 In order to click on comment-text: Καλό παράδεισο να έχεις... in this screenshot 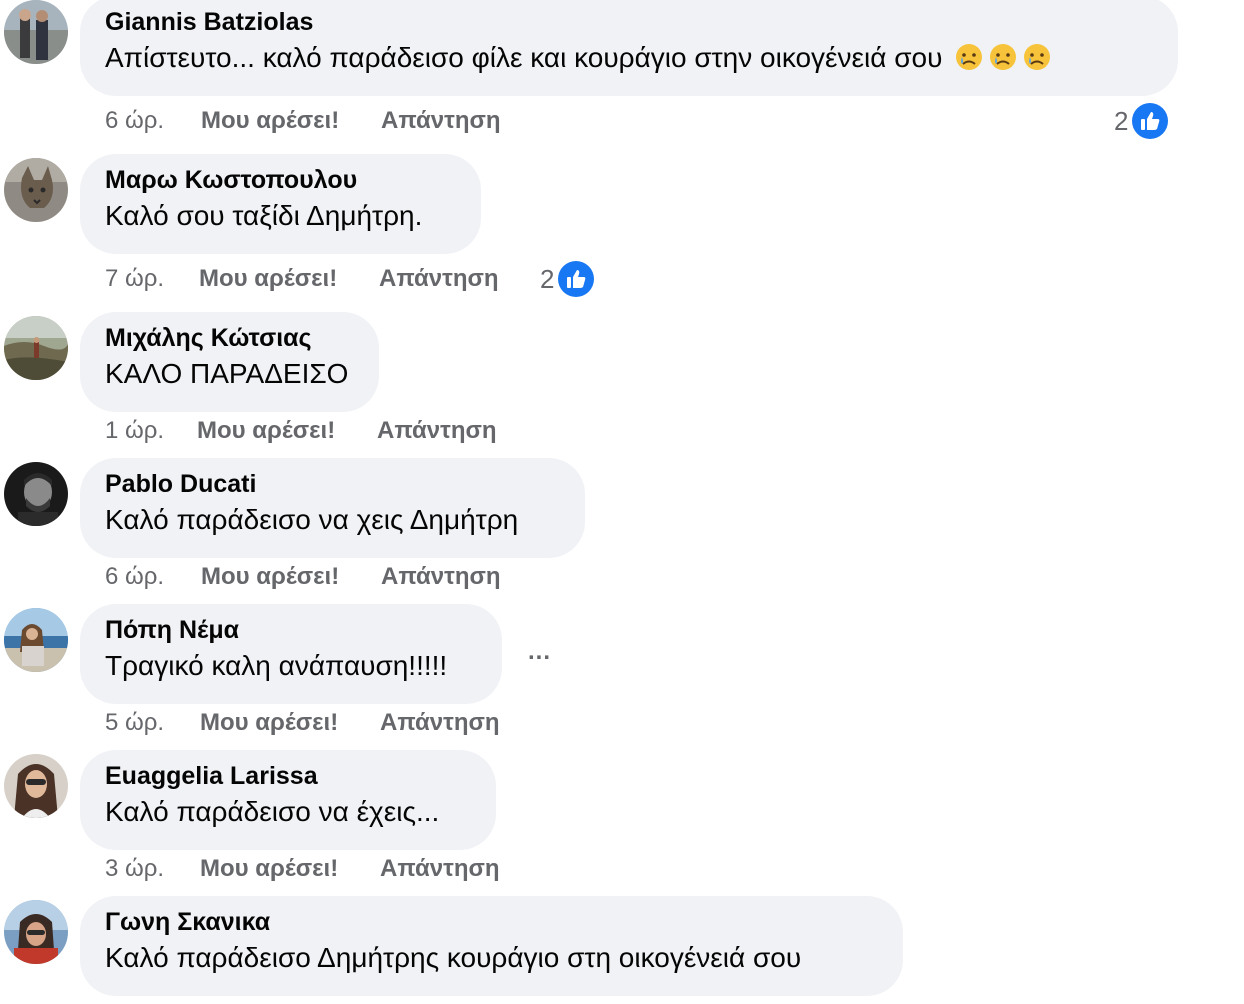, I will do `click(272, 811)`.